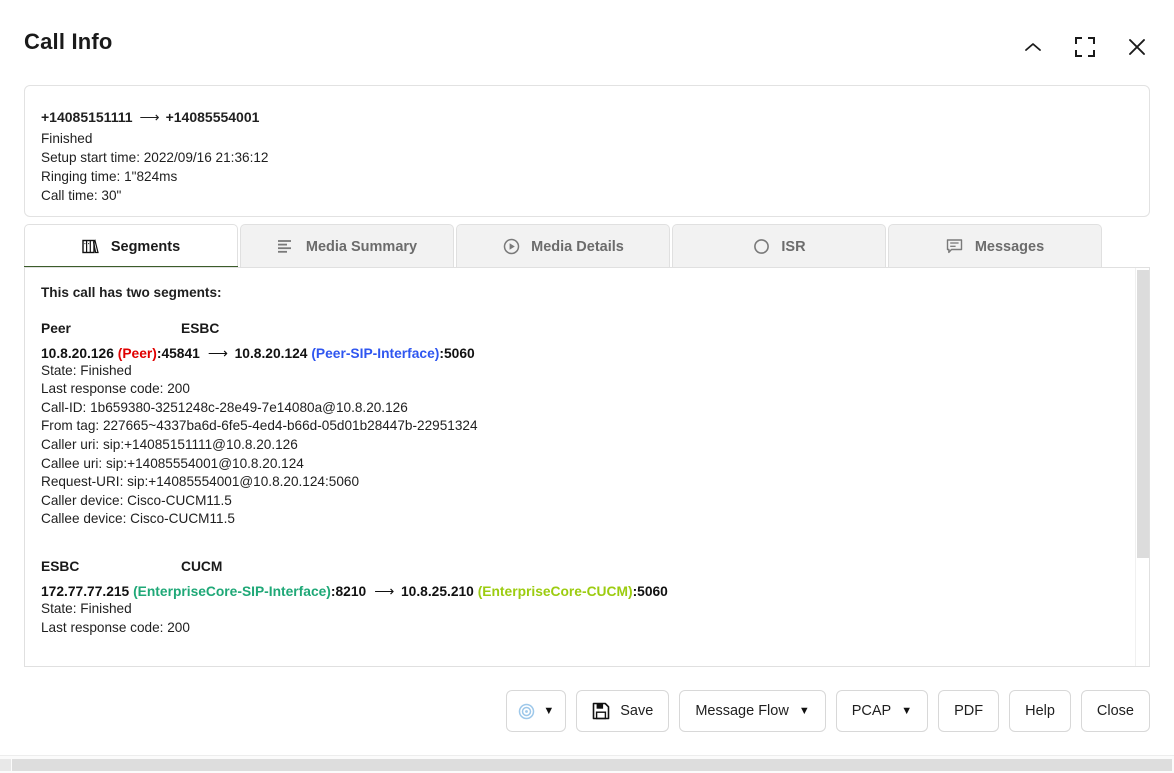  Describe the element at coordinates (555, 591) in the screenshot. I see `route-dst-label: (EnterpriseCore-CUCM)` at that location.